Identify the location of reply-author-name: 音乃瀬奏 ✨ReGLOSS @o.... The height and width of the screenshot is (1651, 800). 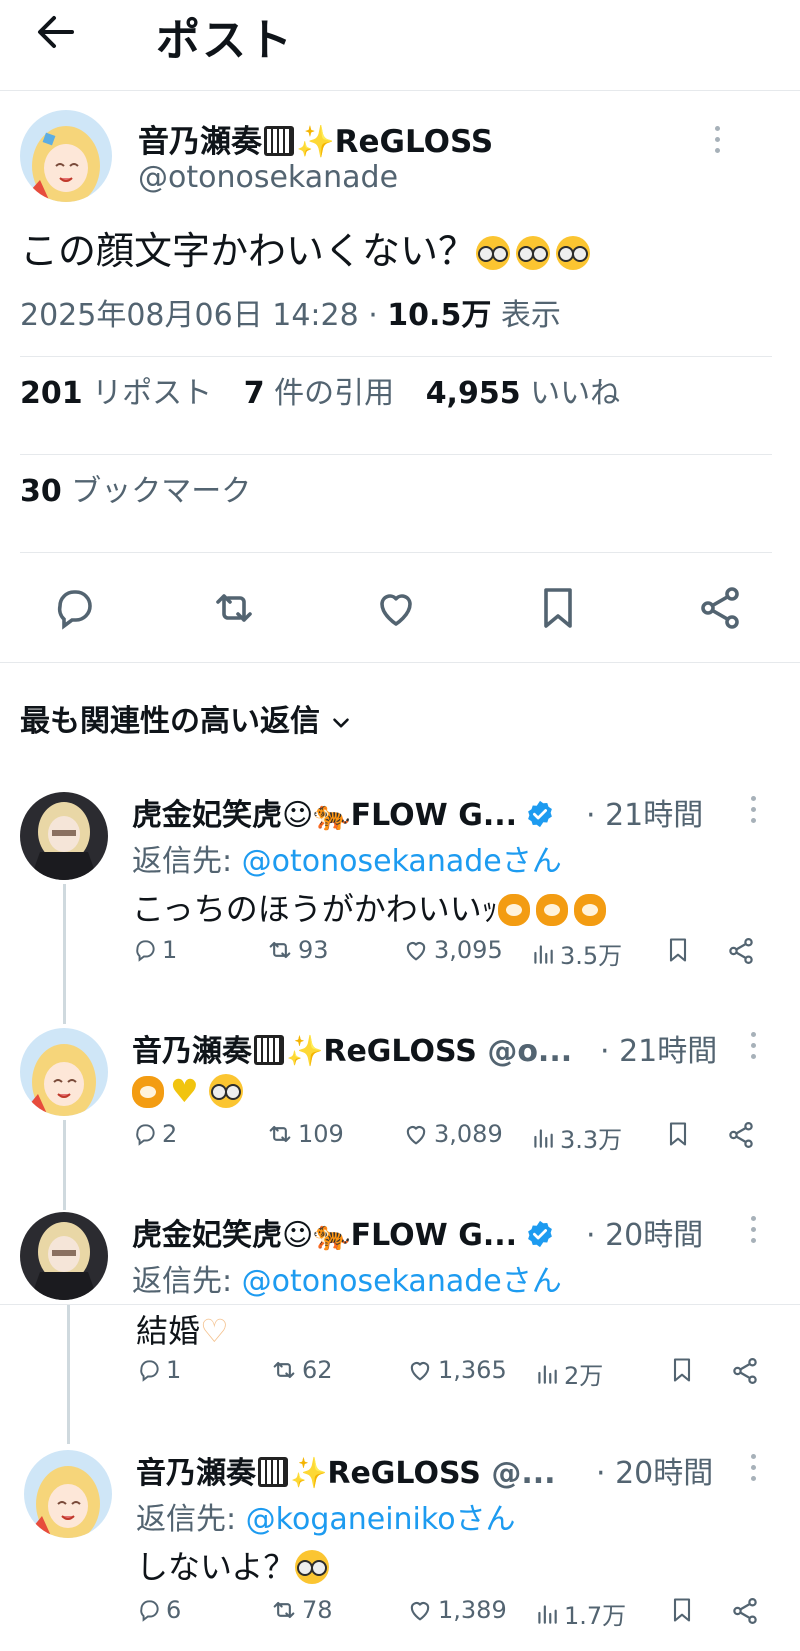
(352, 1048).